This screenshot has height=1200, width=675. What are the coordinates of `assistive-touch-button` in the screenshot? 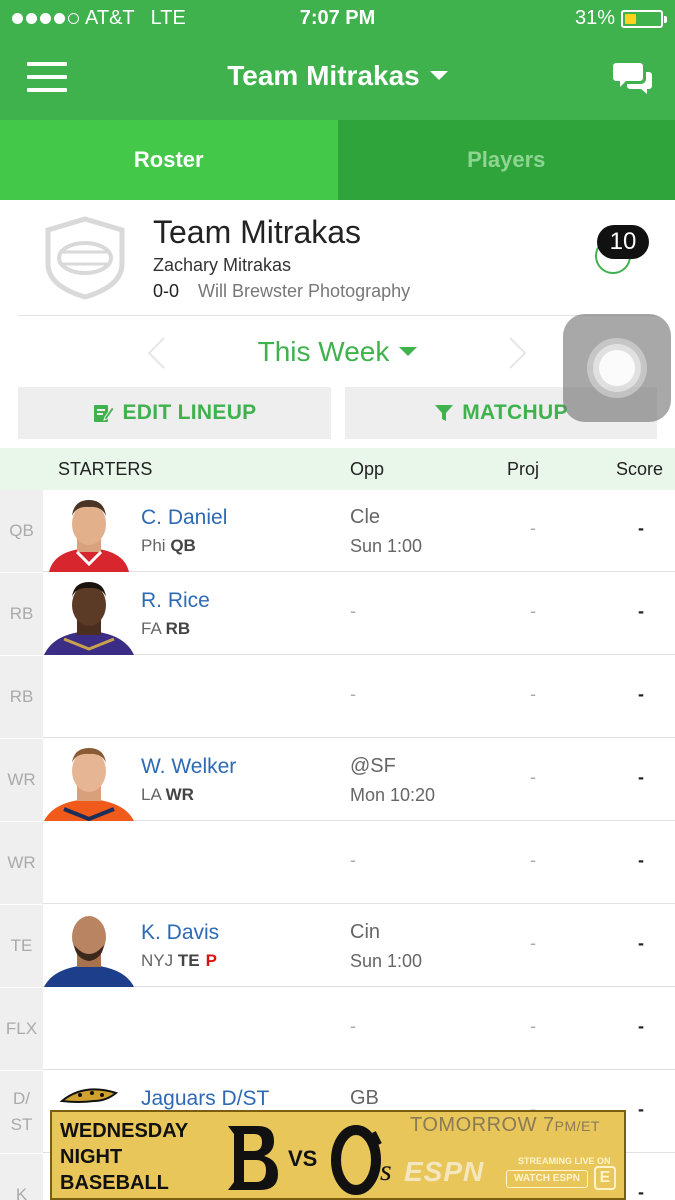 It's located at (617, 368).